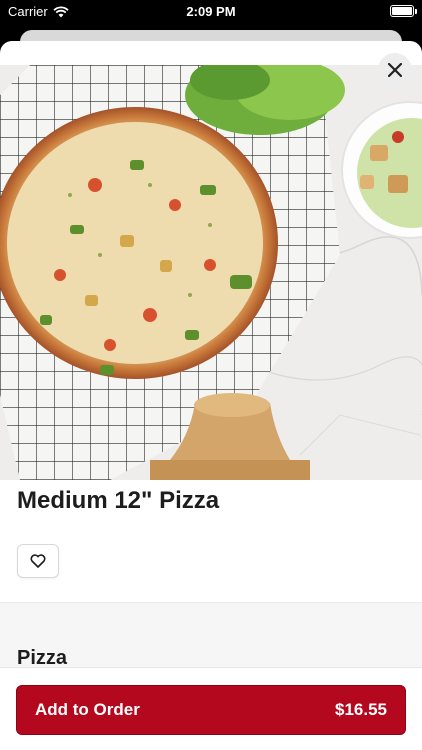 The image size is (422, 750). I want to click on item-title: Medium 12" Pizza, so click(118, 500).